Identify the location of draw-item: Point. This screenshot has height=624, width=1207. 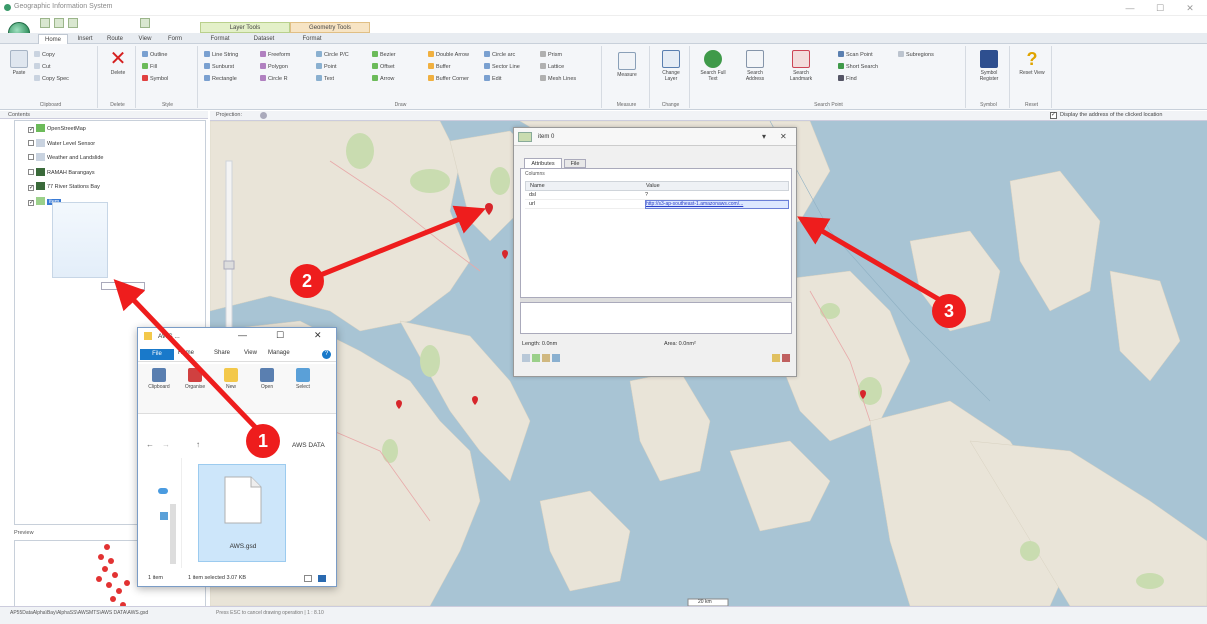
(326, 67).